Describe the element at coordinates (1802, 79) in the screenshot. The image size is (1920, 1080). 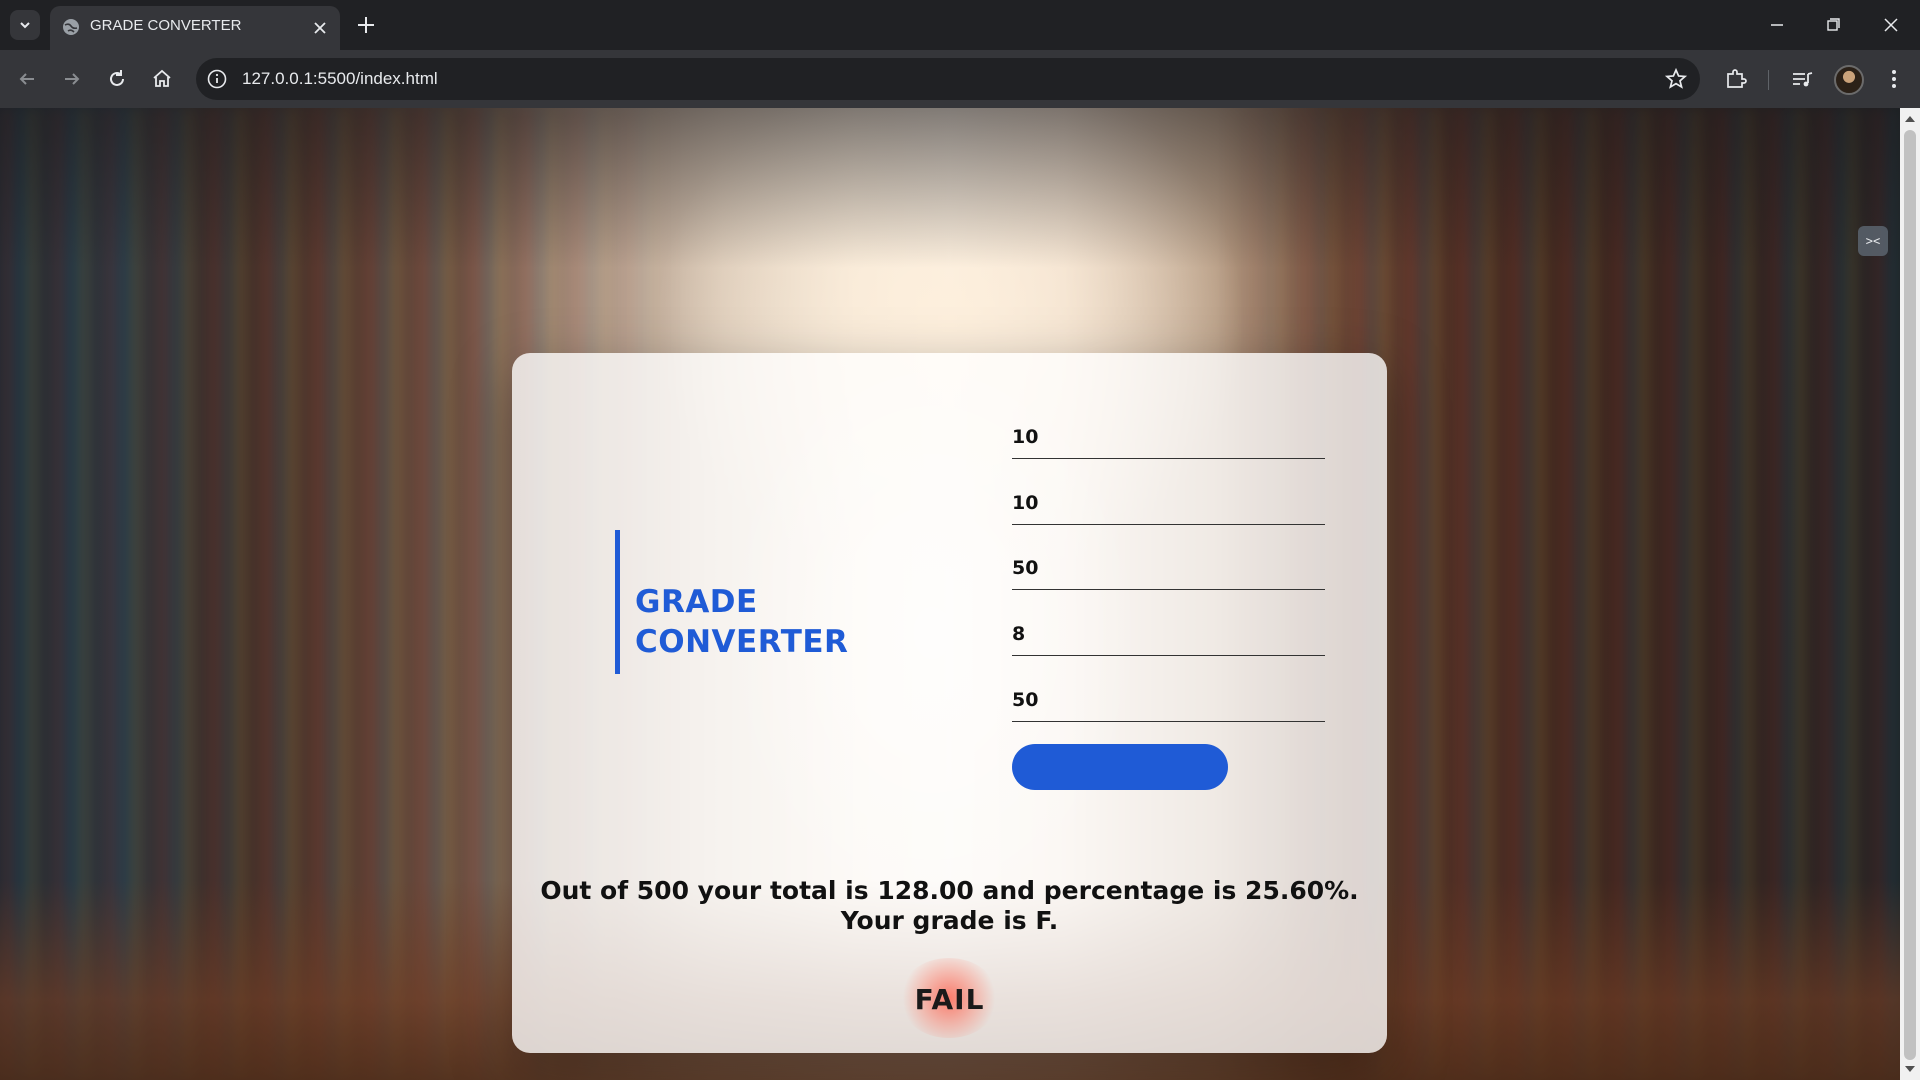
I see `media-queue-icon` at that location.